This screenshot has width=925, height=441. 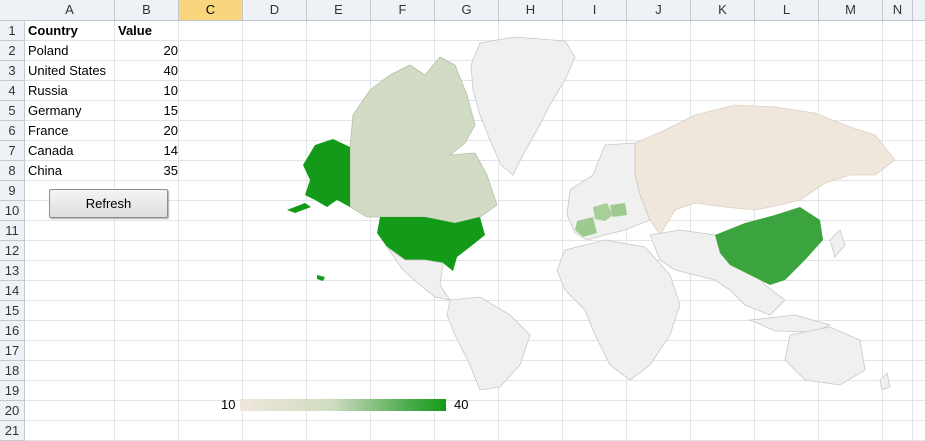 I want to click on value-cell: 14, so click(x=148, y=151).